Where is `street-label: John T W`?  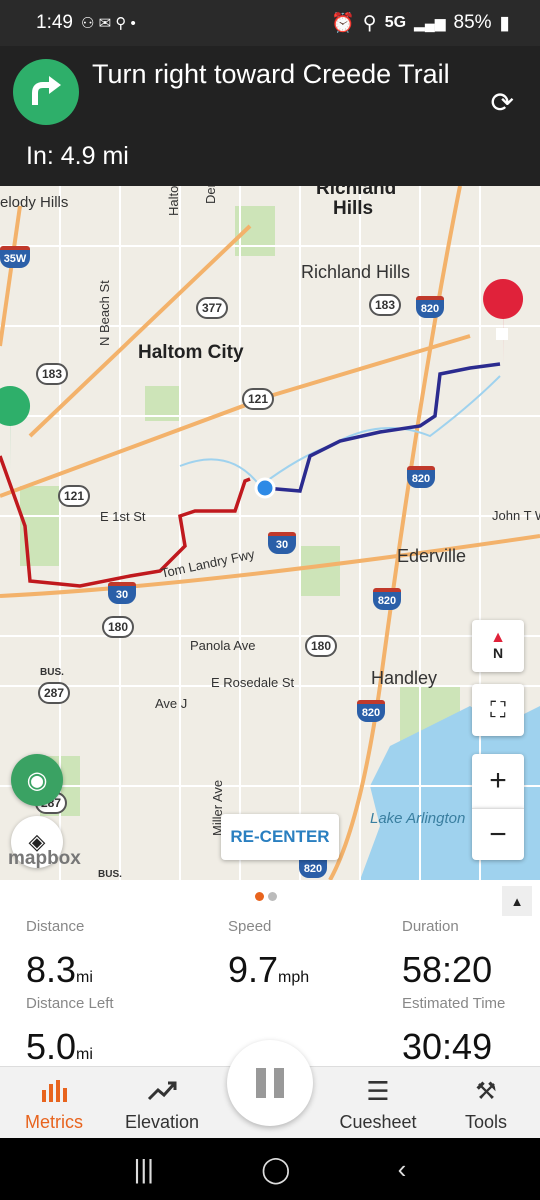 street-label: John T W is located at coordinates (516, 515).